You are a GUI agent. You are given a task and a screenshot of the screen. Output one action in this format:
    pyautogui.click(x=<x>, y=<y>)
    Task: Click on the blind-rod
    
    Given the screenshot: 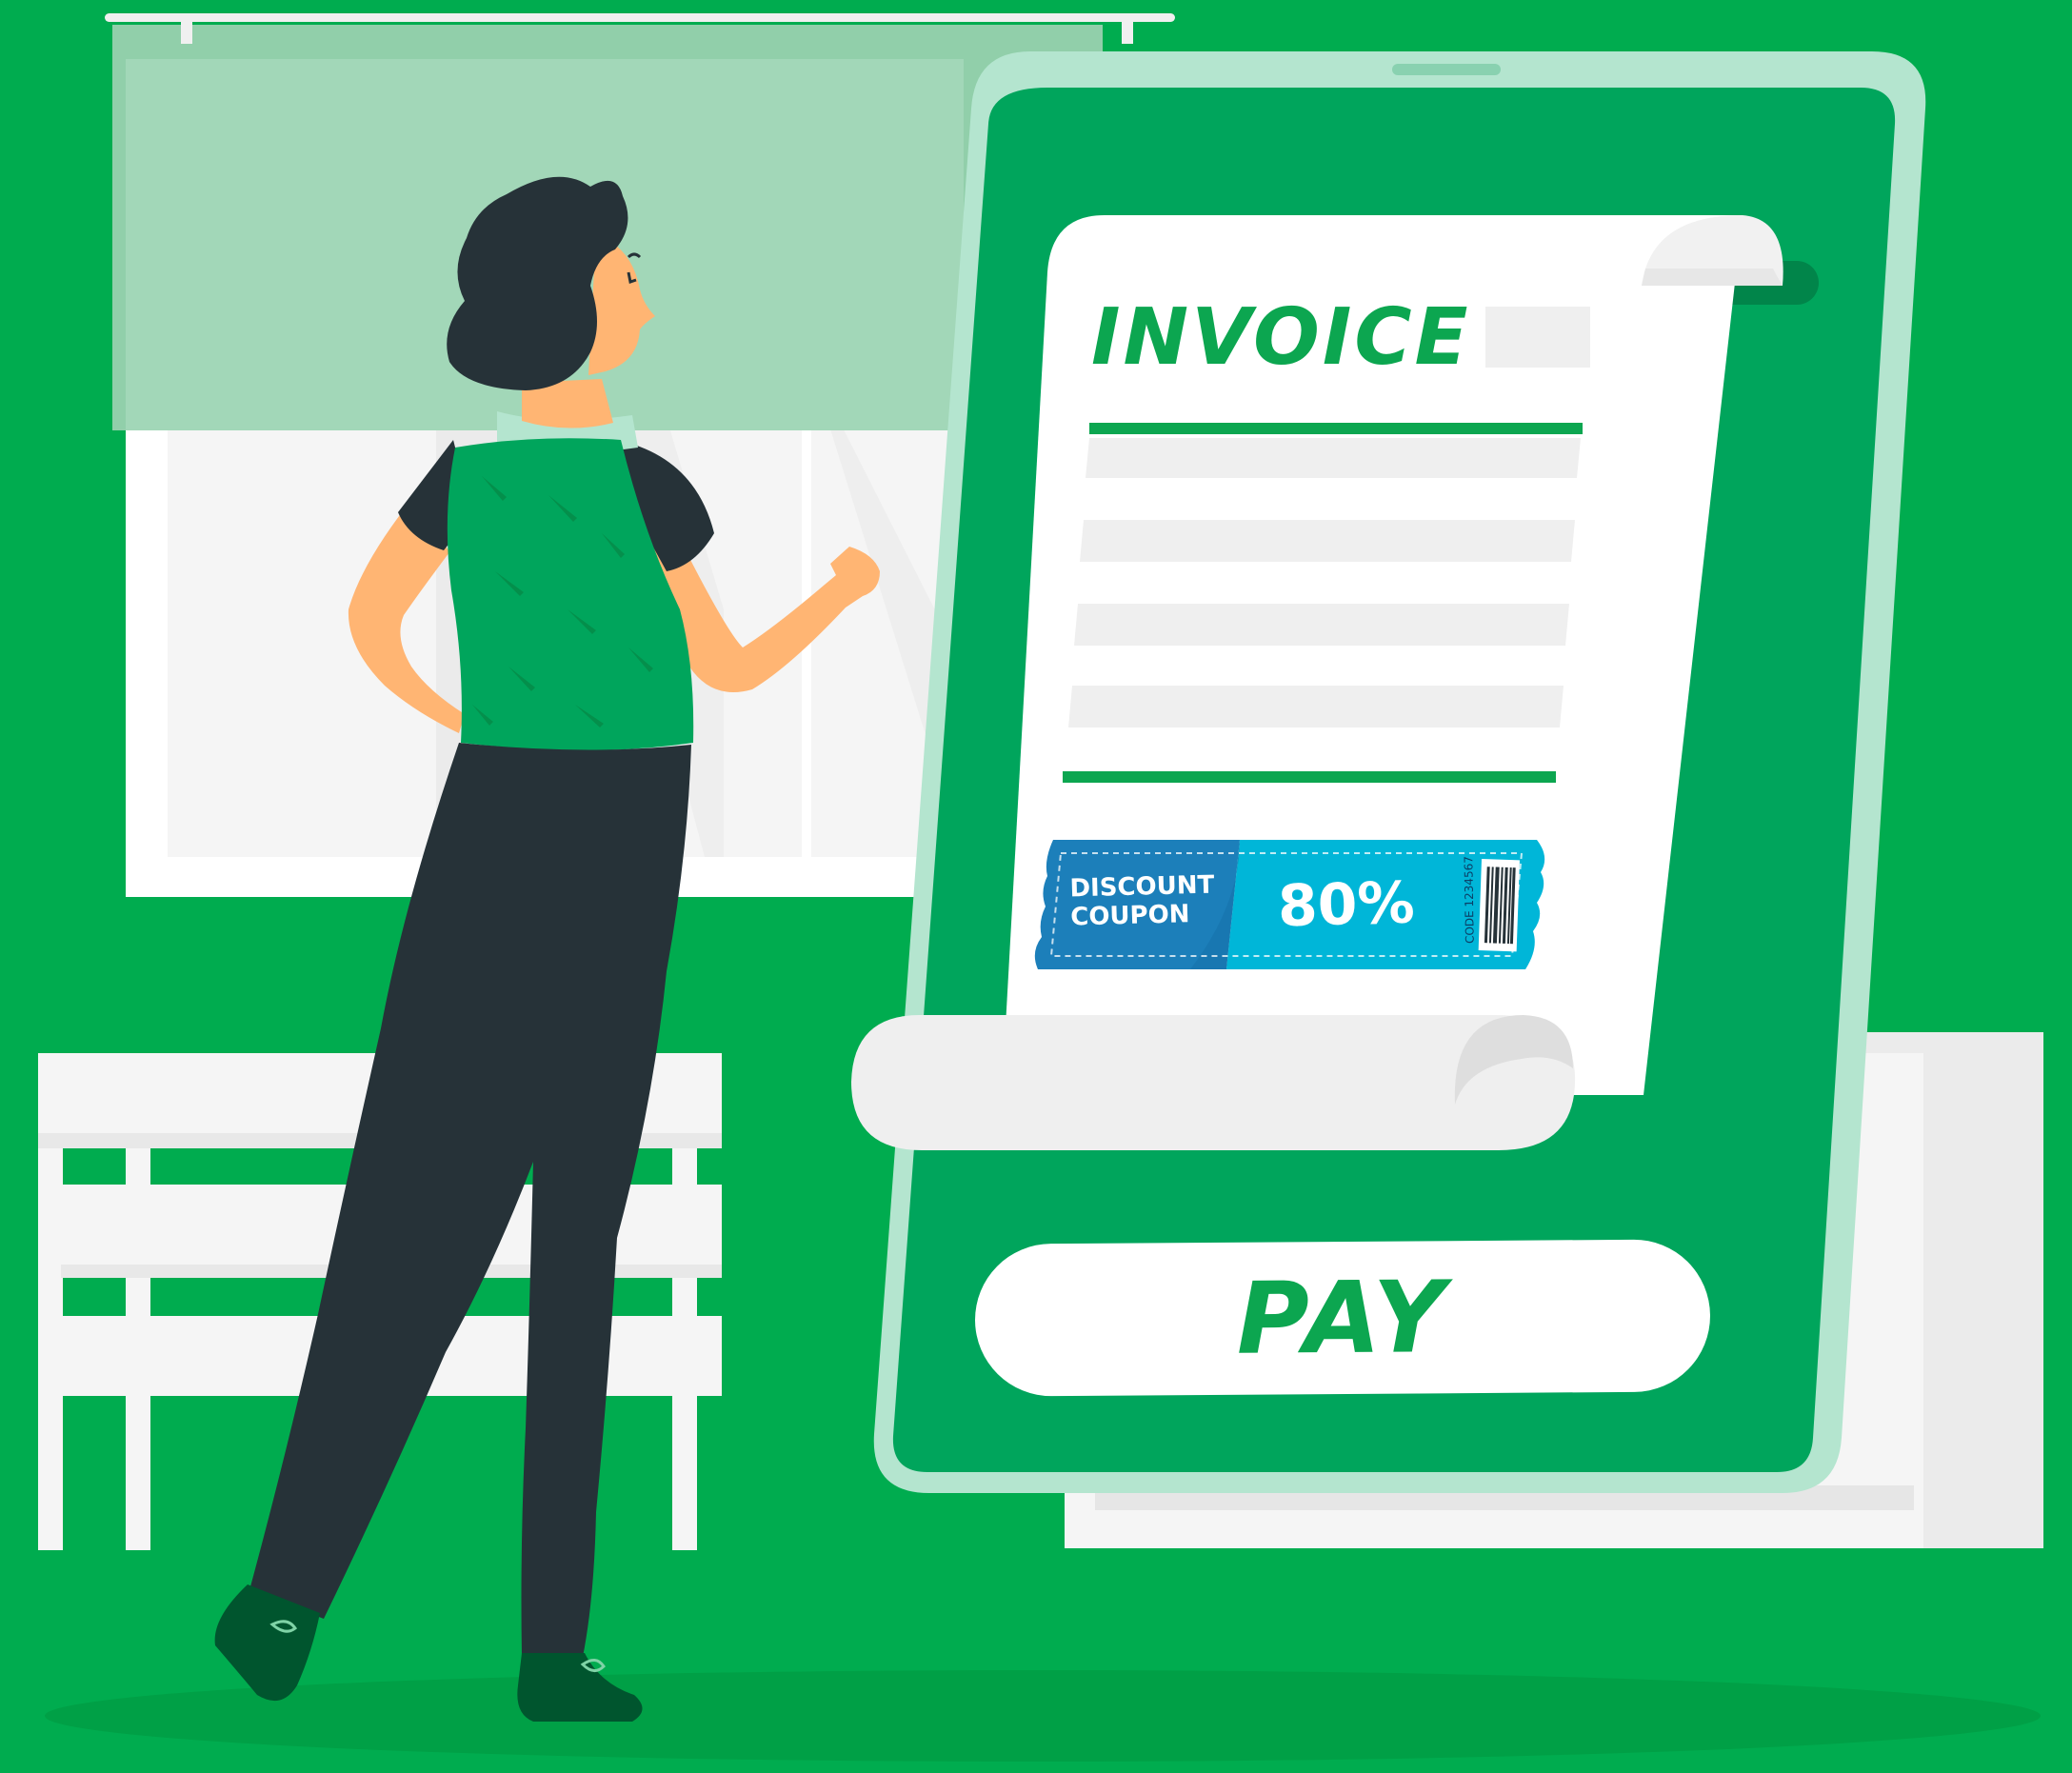 What is the action you would take?
    pyautogui.click(x=640, y=17)
    